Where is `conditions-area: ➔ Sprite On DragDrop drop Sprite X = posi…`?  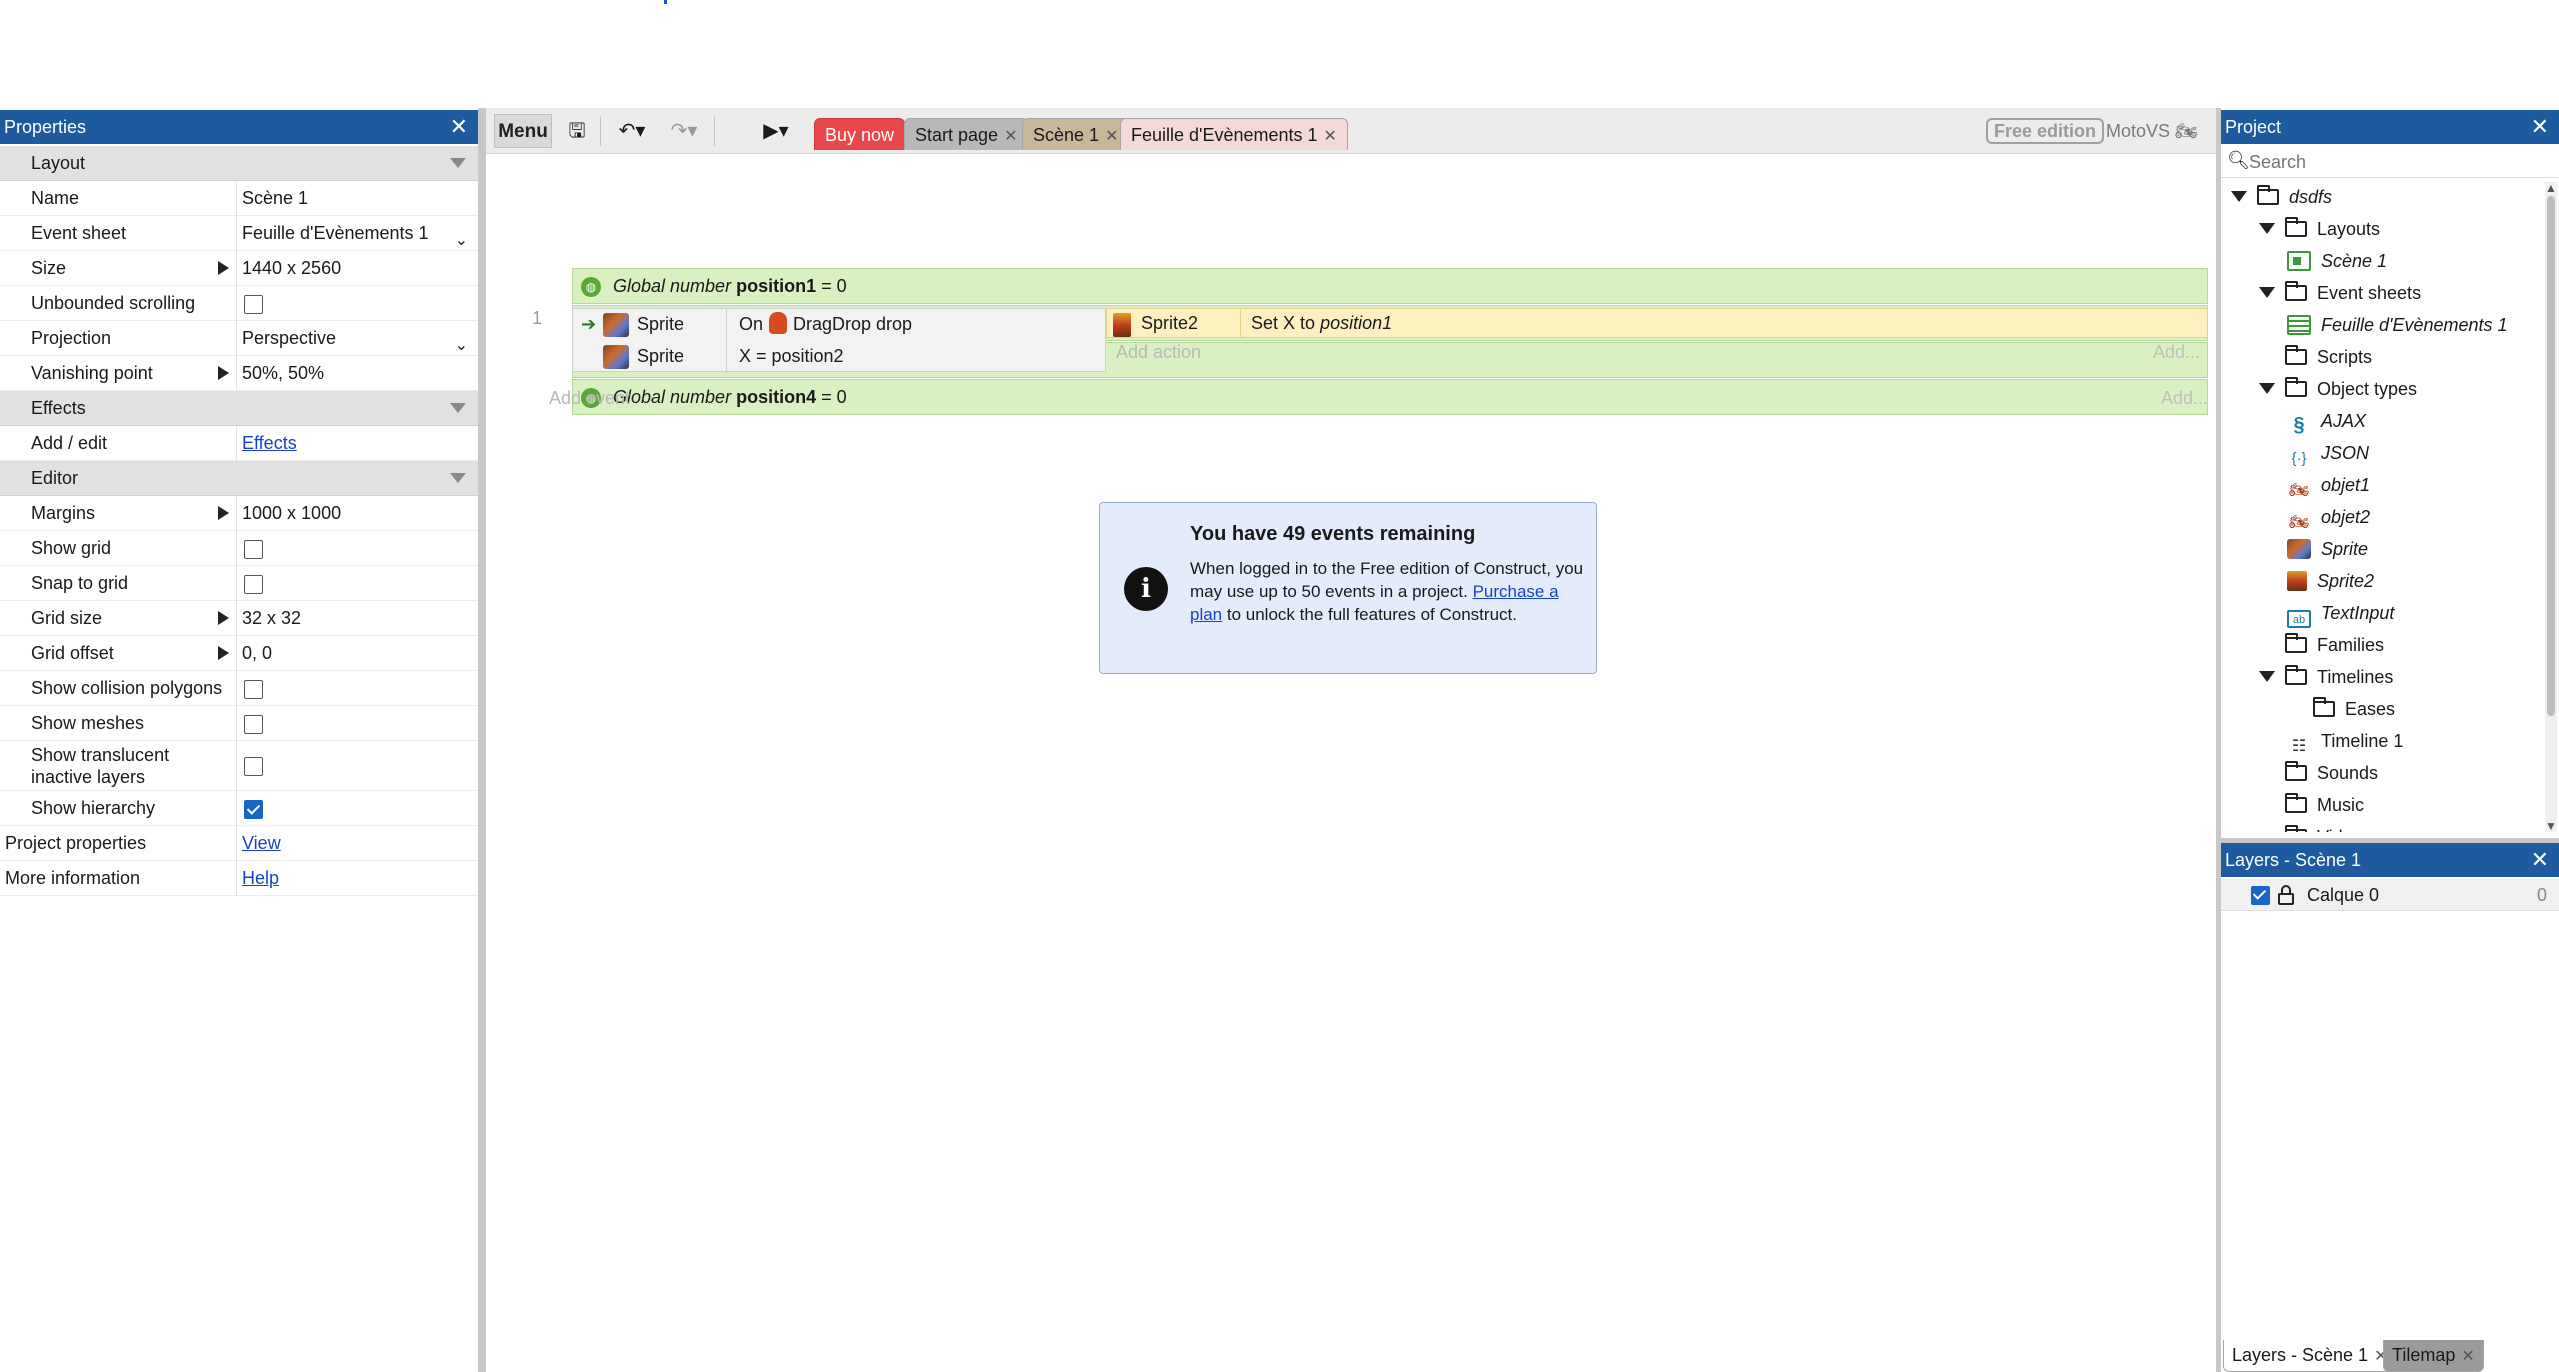 conditions-area: ➔ Sprite On DragDrop drop Sprite X = posi… is located at coordinates (839, 340).